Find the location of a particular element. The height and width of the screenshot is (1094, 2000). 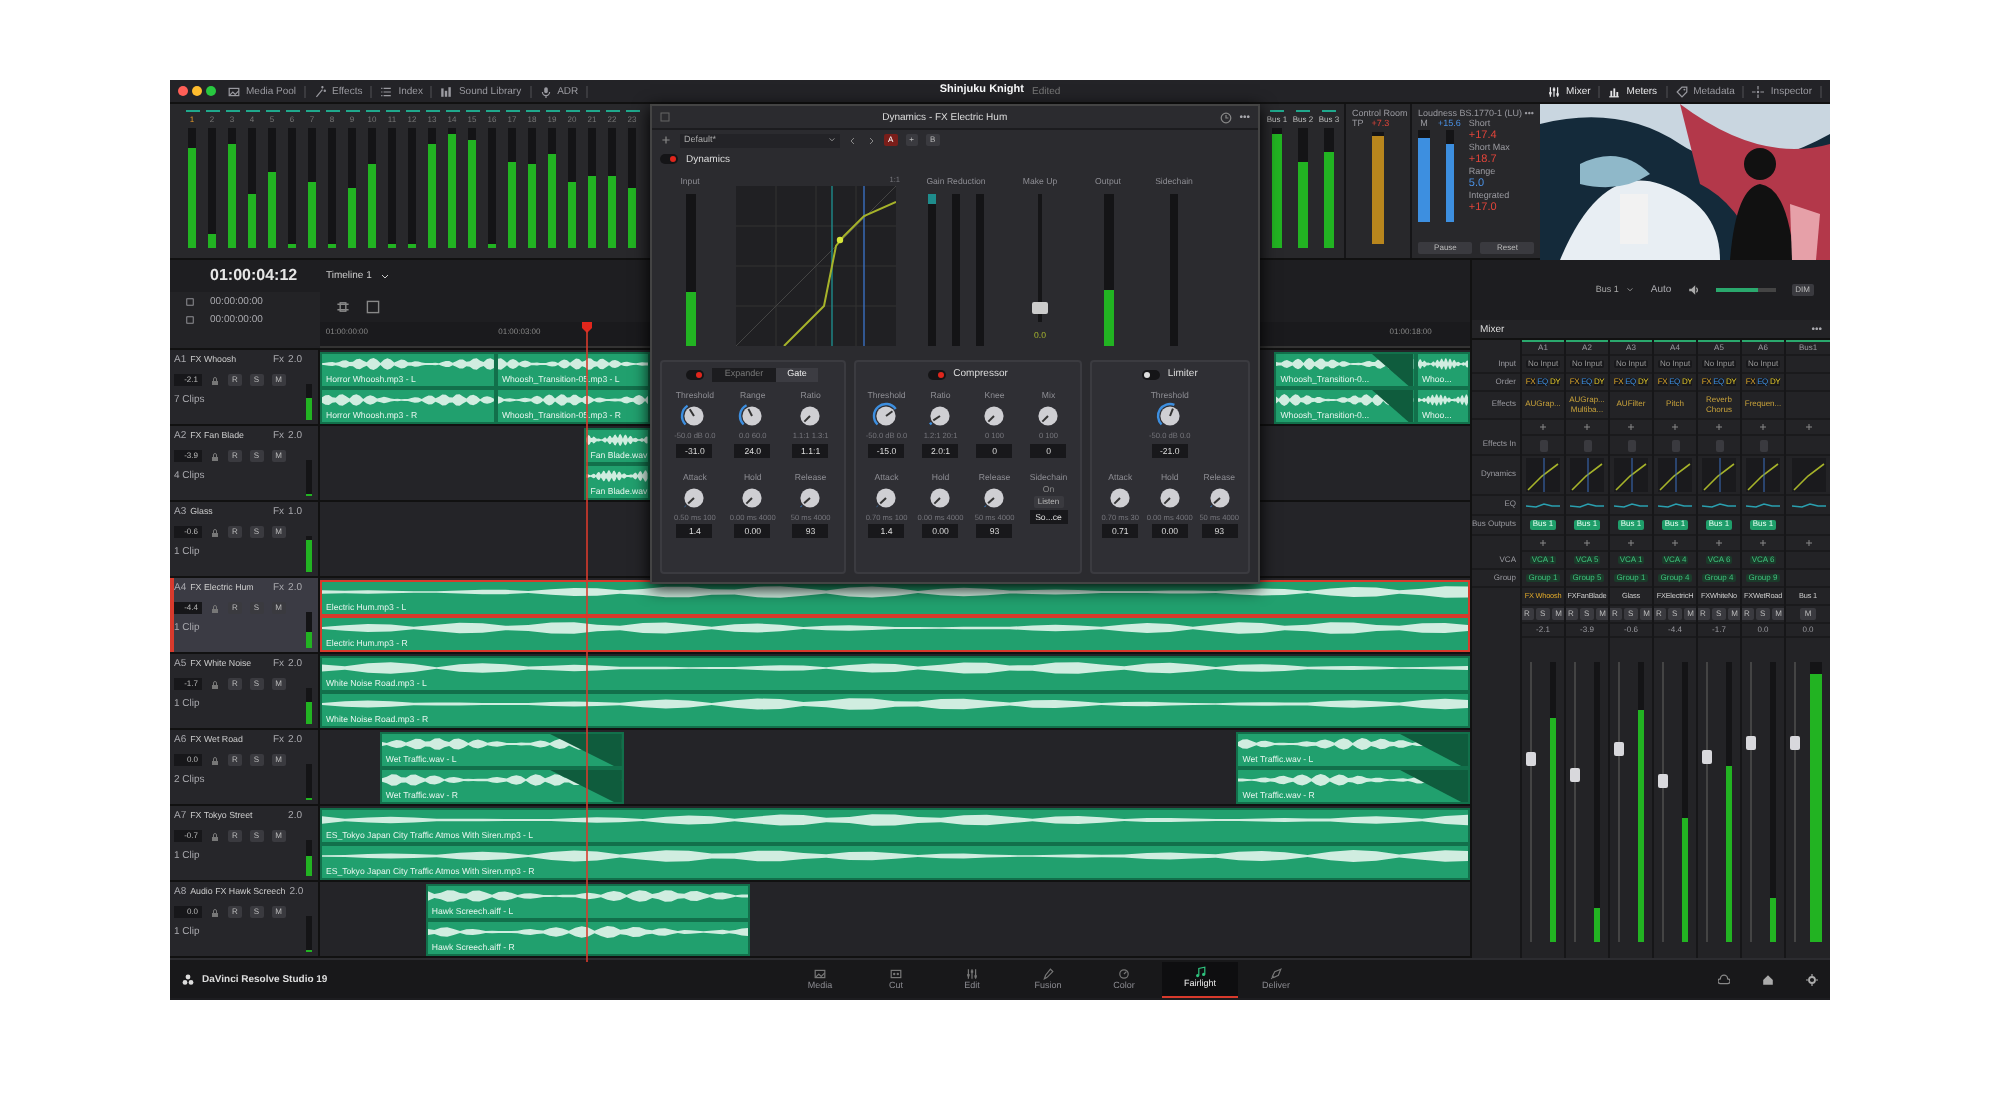

logo-icon is located at coordinates (188, 979).